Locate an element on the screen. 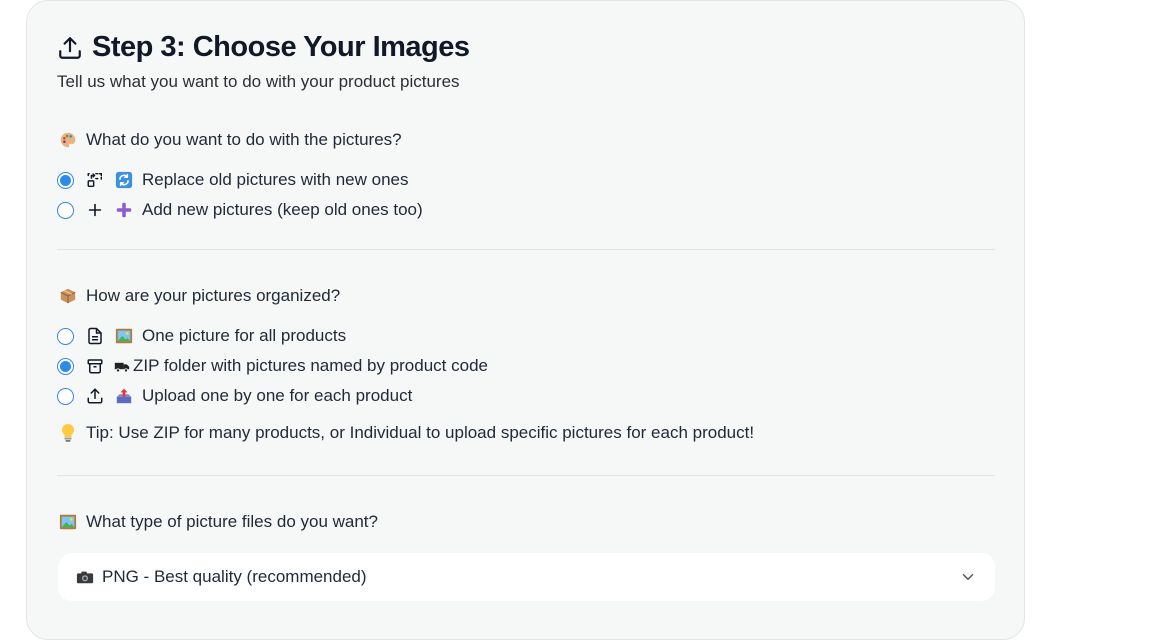 This screenshot has width=1172, height=640. organization-question: How are your pictures organized? is located at coordinates (199, 296).